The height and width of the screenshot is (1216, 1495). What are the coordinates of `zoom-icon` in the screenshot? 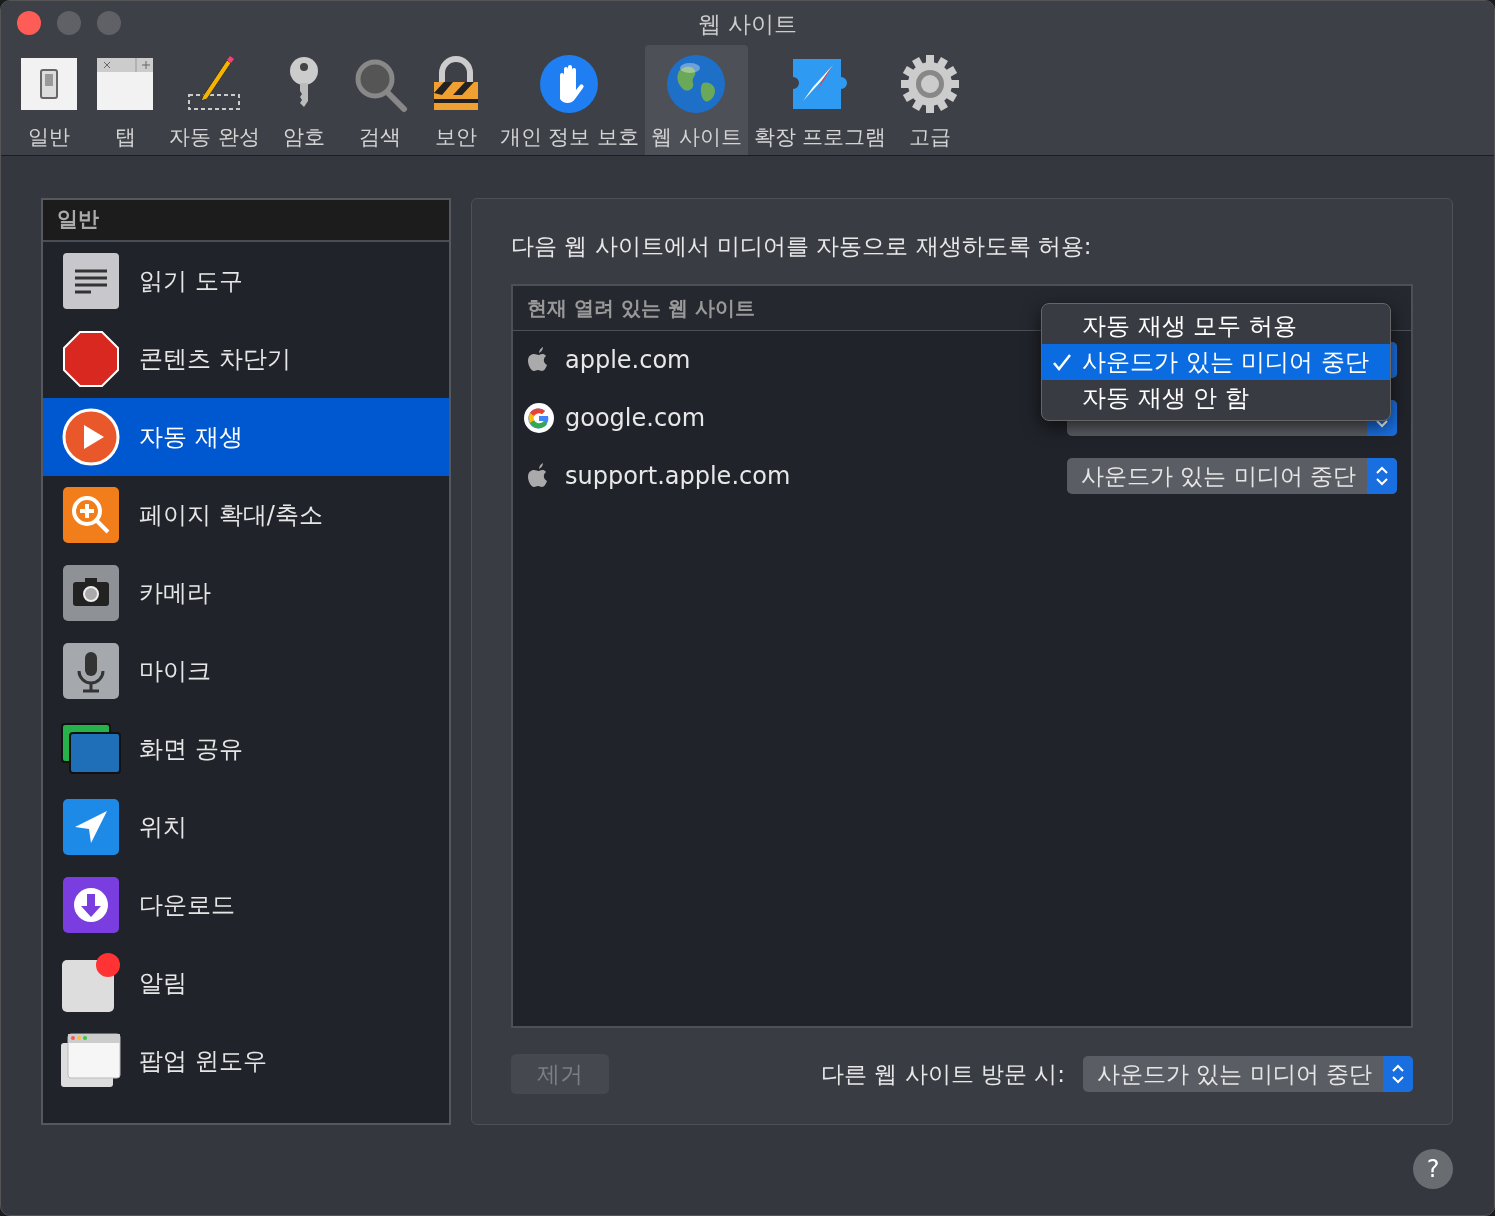 It's located at (91, 515).